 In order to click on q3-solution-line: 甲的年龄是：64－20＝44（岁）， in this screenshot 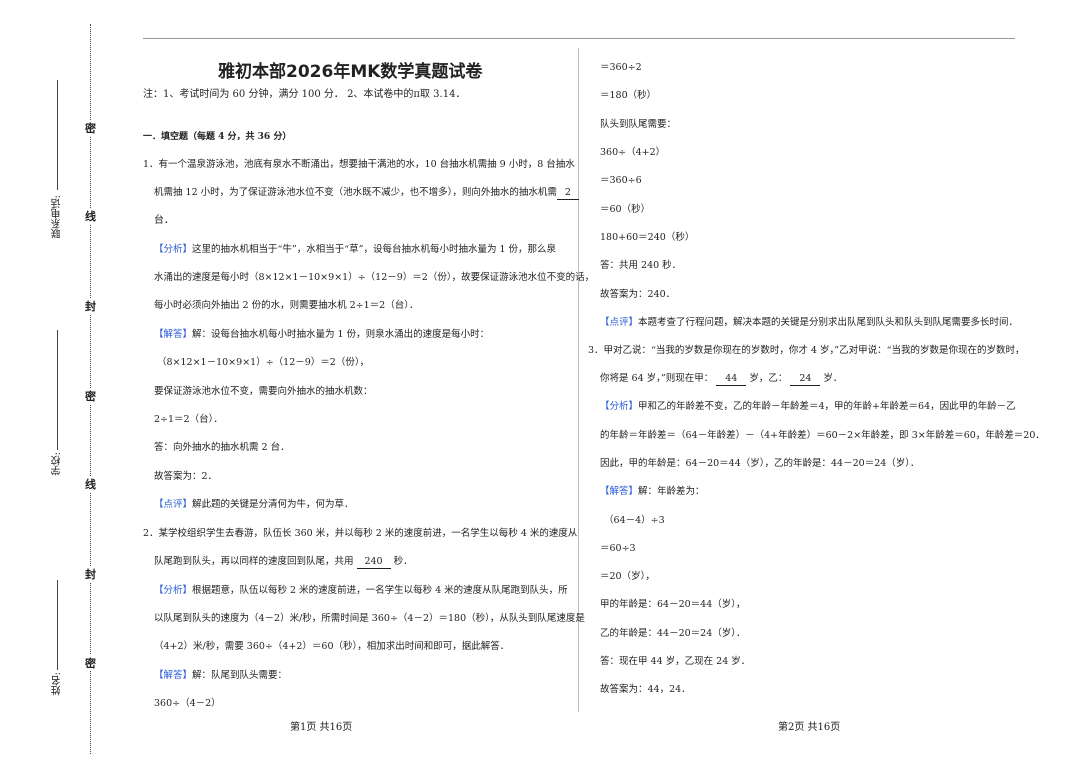, I will do `click(673, 604)`.